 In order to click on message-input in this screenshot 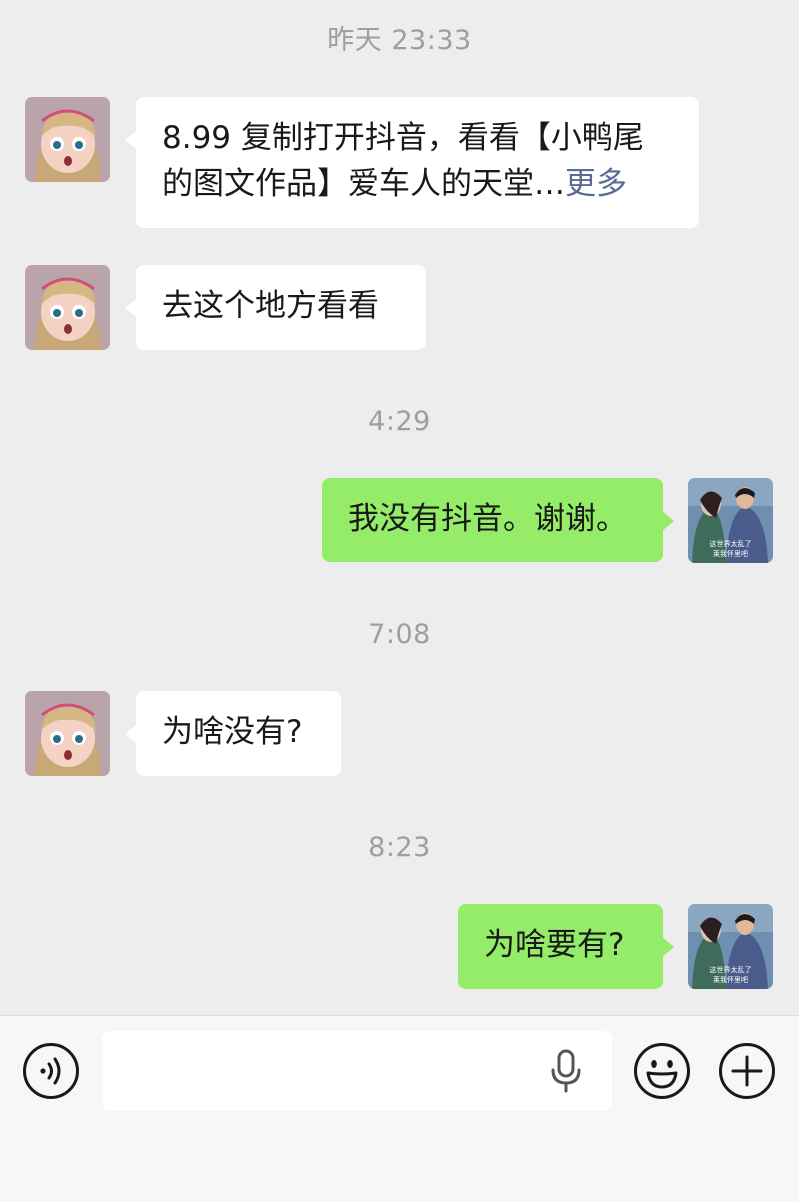, I will do `click(357, 1071)`.